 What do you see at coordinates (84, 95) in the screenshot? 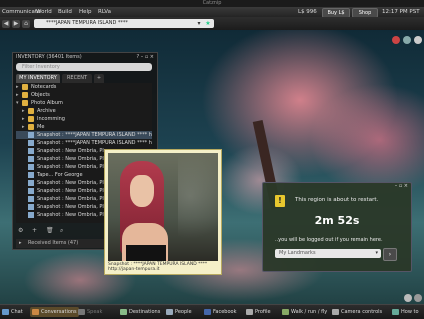
I see `inventory-folder: ▸ Objects` at bounding box center [84, 95].